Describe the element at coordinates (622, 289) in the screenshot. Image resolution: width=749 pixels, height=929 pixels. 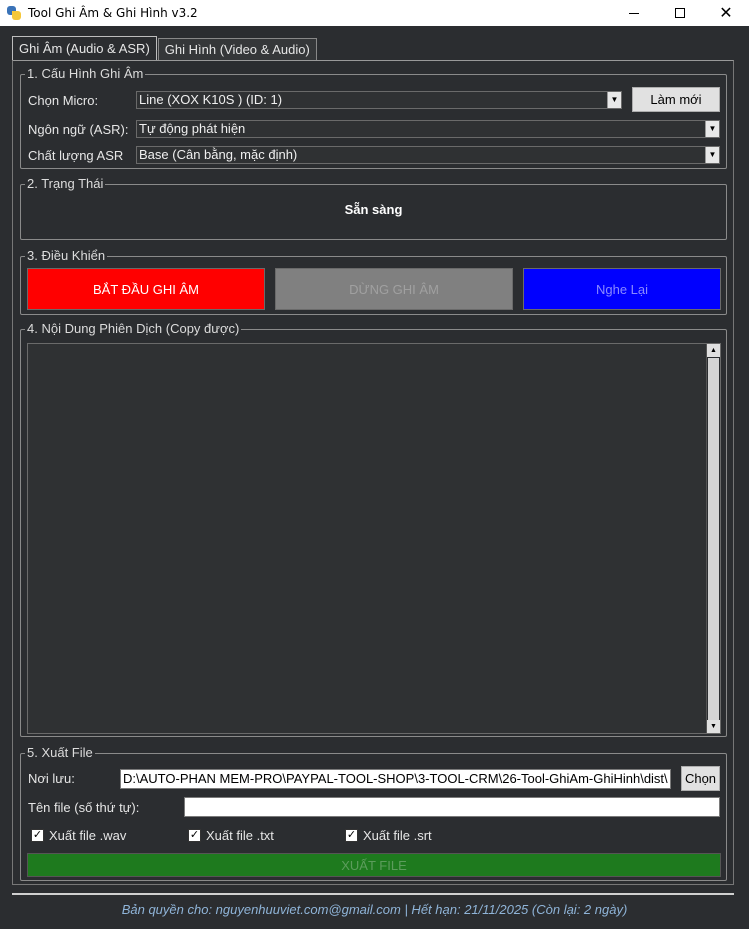
I see `replay-button: Nghe Lại` at that location.